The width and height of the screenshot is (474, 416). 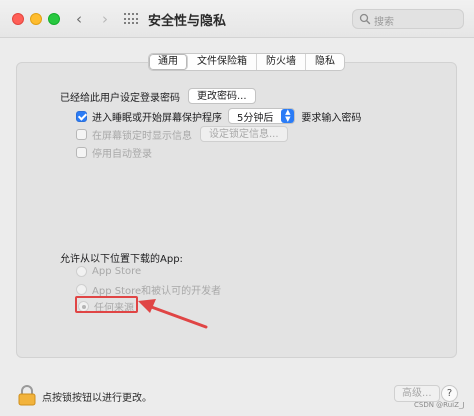 I want to click on password-set-label: 已经给此用户设定登录密码, so click(x=120, y=98).